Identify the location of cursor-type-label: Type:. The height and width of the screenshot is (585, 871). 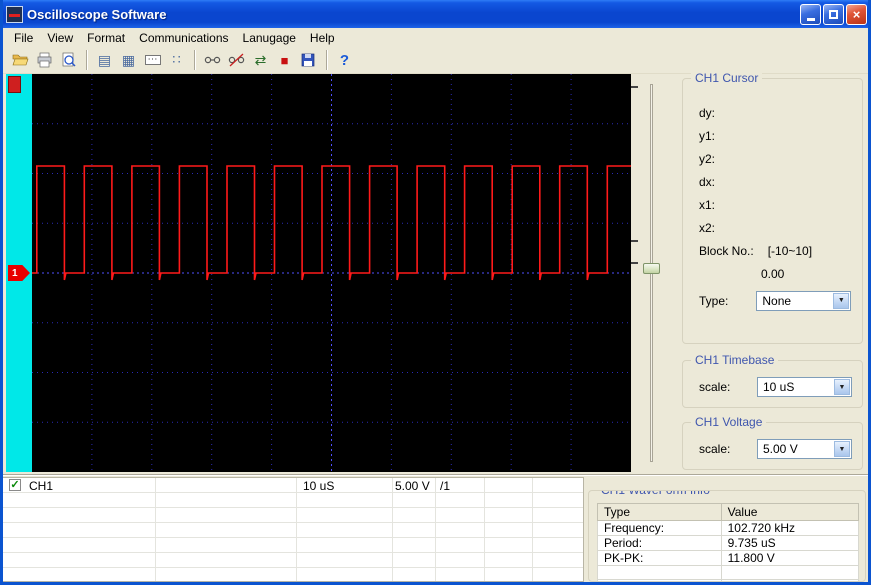
(714, 300).